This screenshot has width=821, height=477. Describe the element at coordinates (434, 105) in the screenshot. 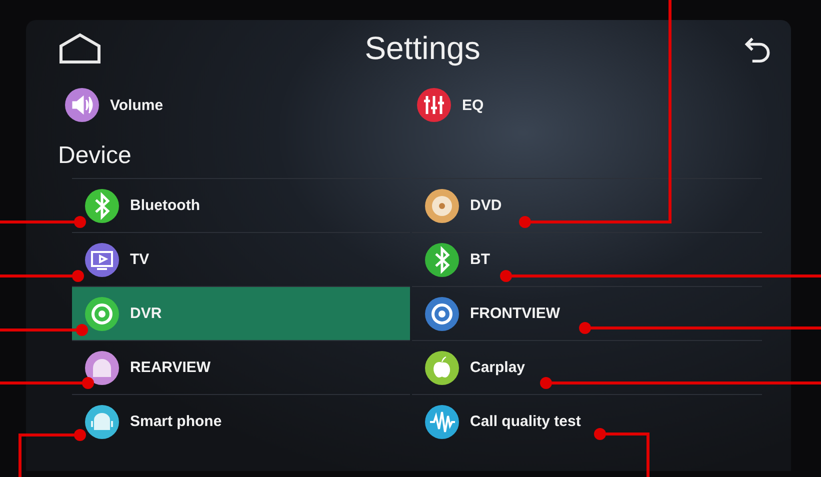

I see `equalizer-icon` at that location.